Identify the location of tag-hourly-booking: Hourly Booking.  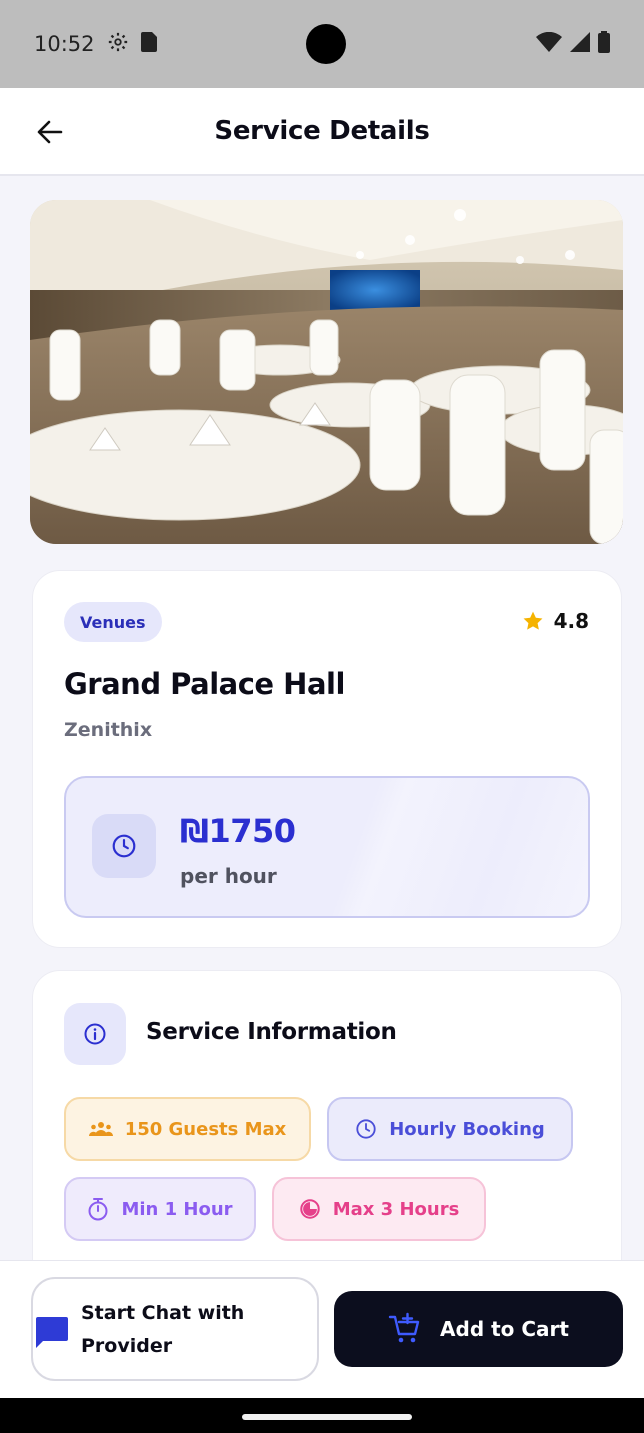
(450, 1129).